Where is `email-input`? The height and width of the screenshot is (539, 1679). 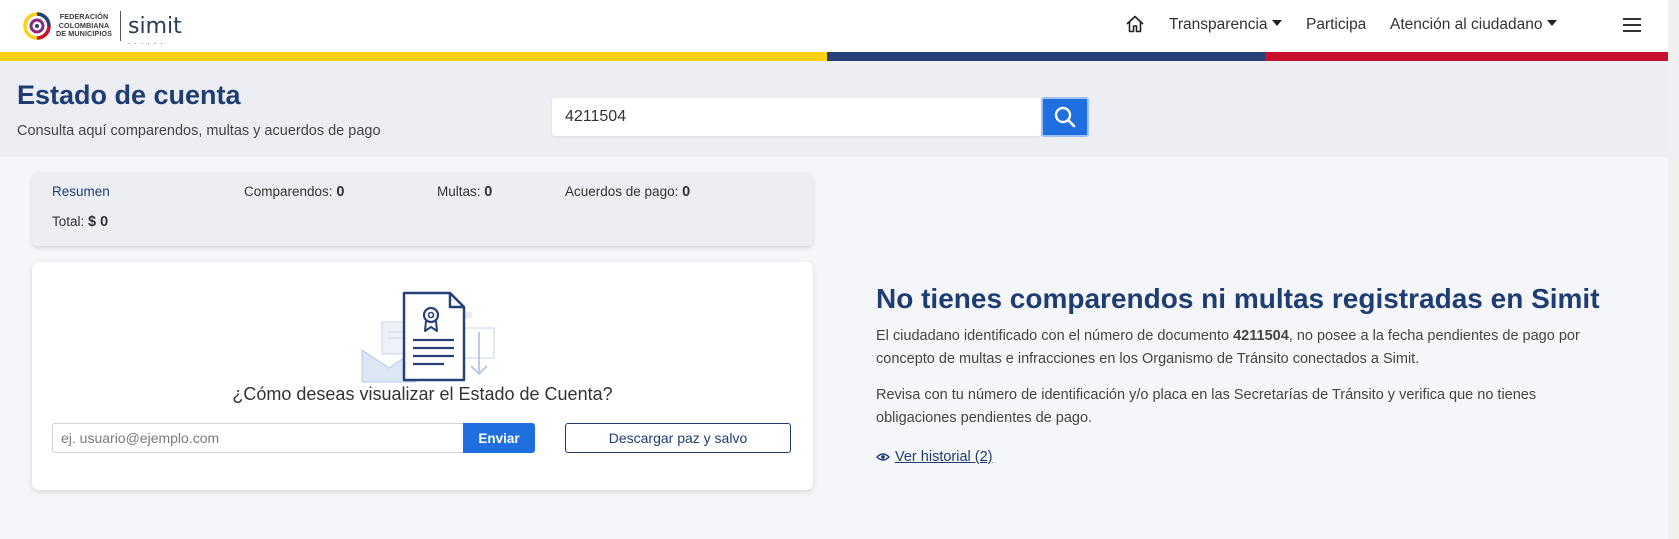
email-input is located at coordinates (258, 438).